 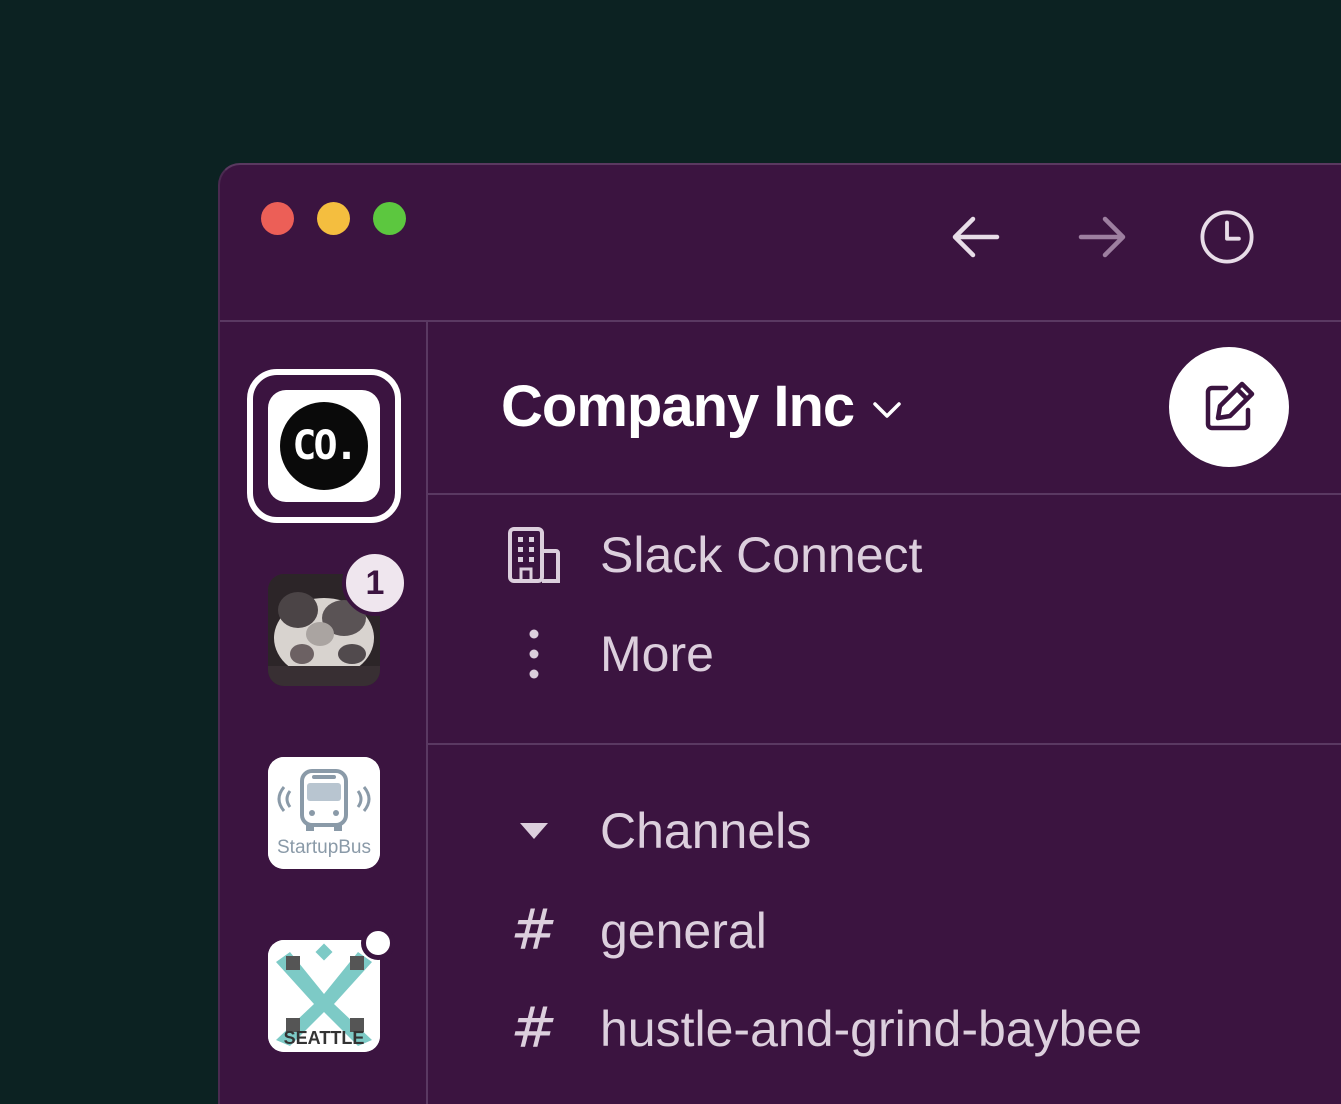 I want to click on channel-name: hustle-and-grind-baybee, so click(x=871, y=1028).